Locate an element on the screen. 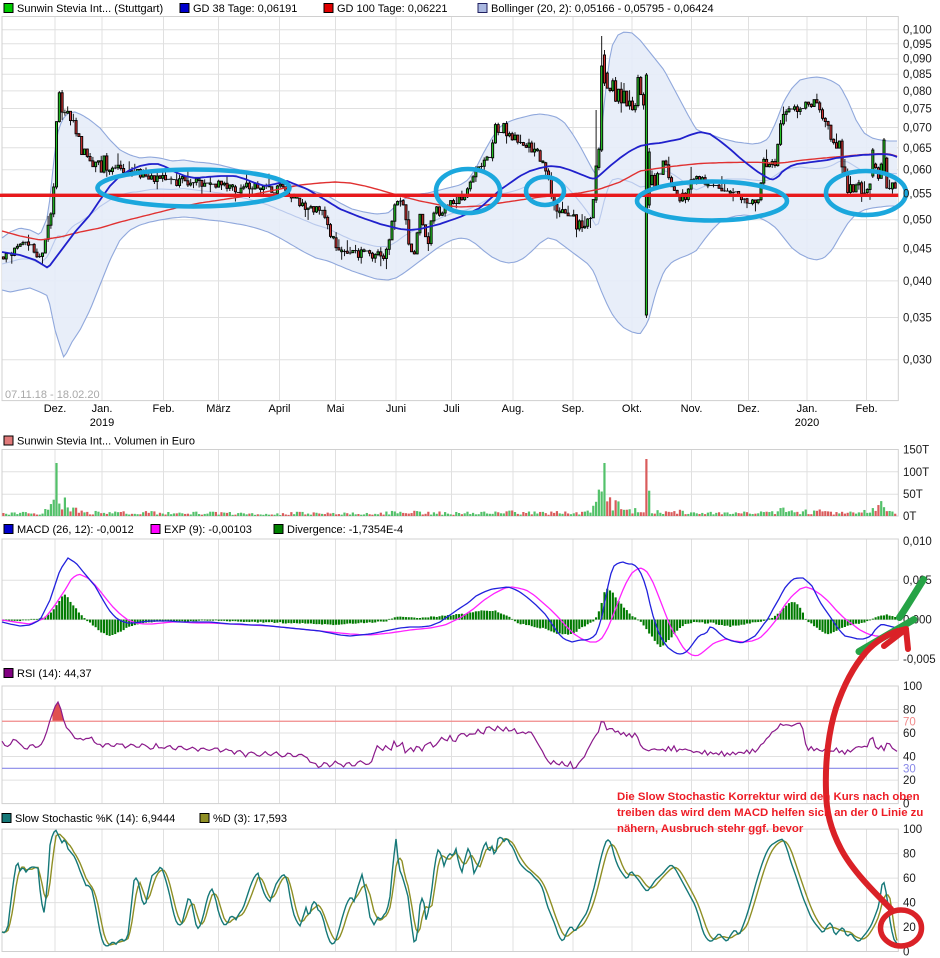 Image resolution: width=940 pixels, height=958 pixels. svg-text: 150T is located at coordinates (916, 451).